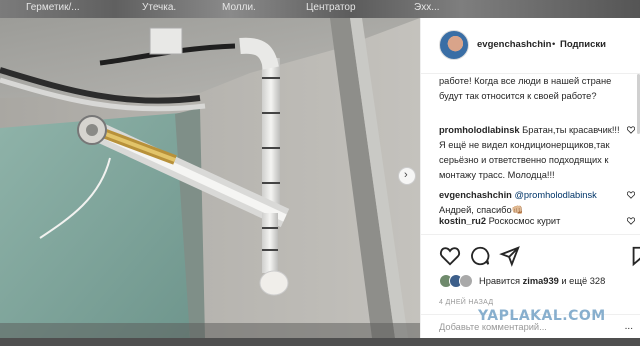 This screenshot has height=346, width=640. I want to click on follow-button: Подписки, so click(583, 44).